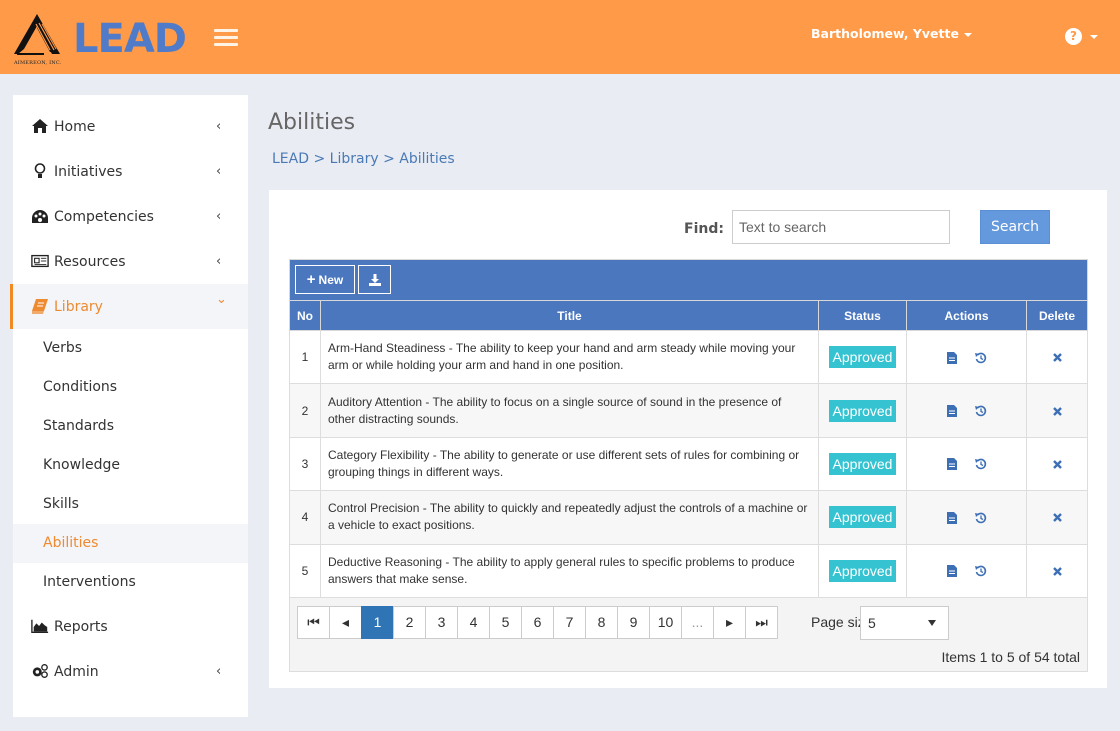  I want to click on new-button: + New, so click(325, 279).